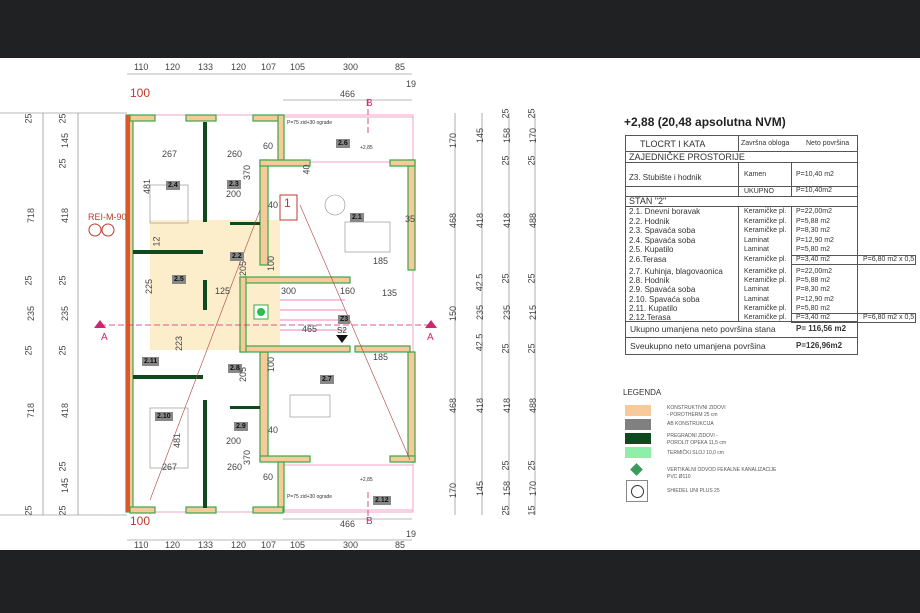  I want to click on room-tag: 2.5, so click(179, 279).